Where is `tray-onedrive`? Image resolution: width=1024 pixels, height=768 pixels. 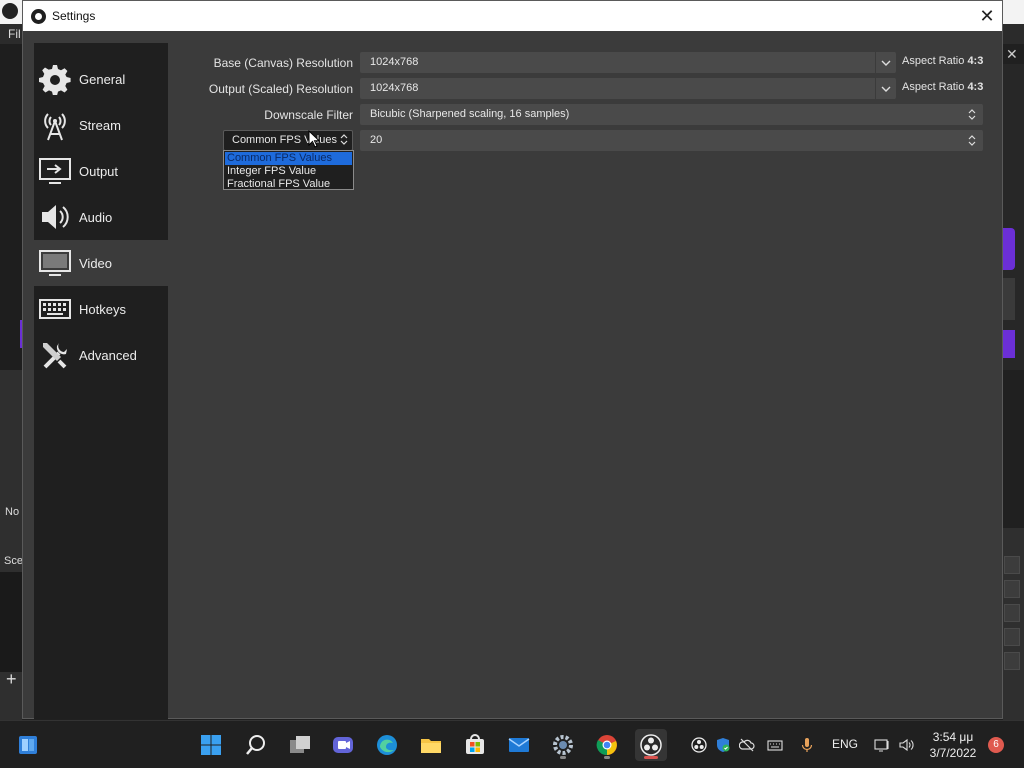 tray-onedrive is located at coordinates (747, 745).